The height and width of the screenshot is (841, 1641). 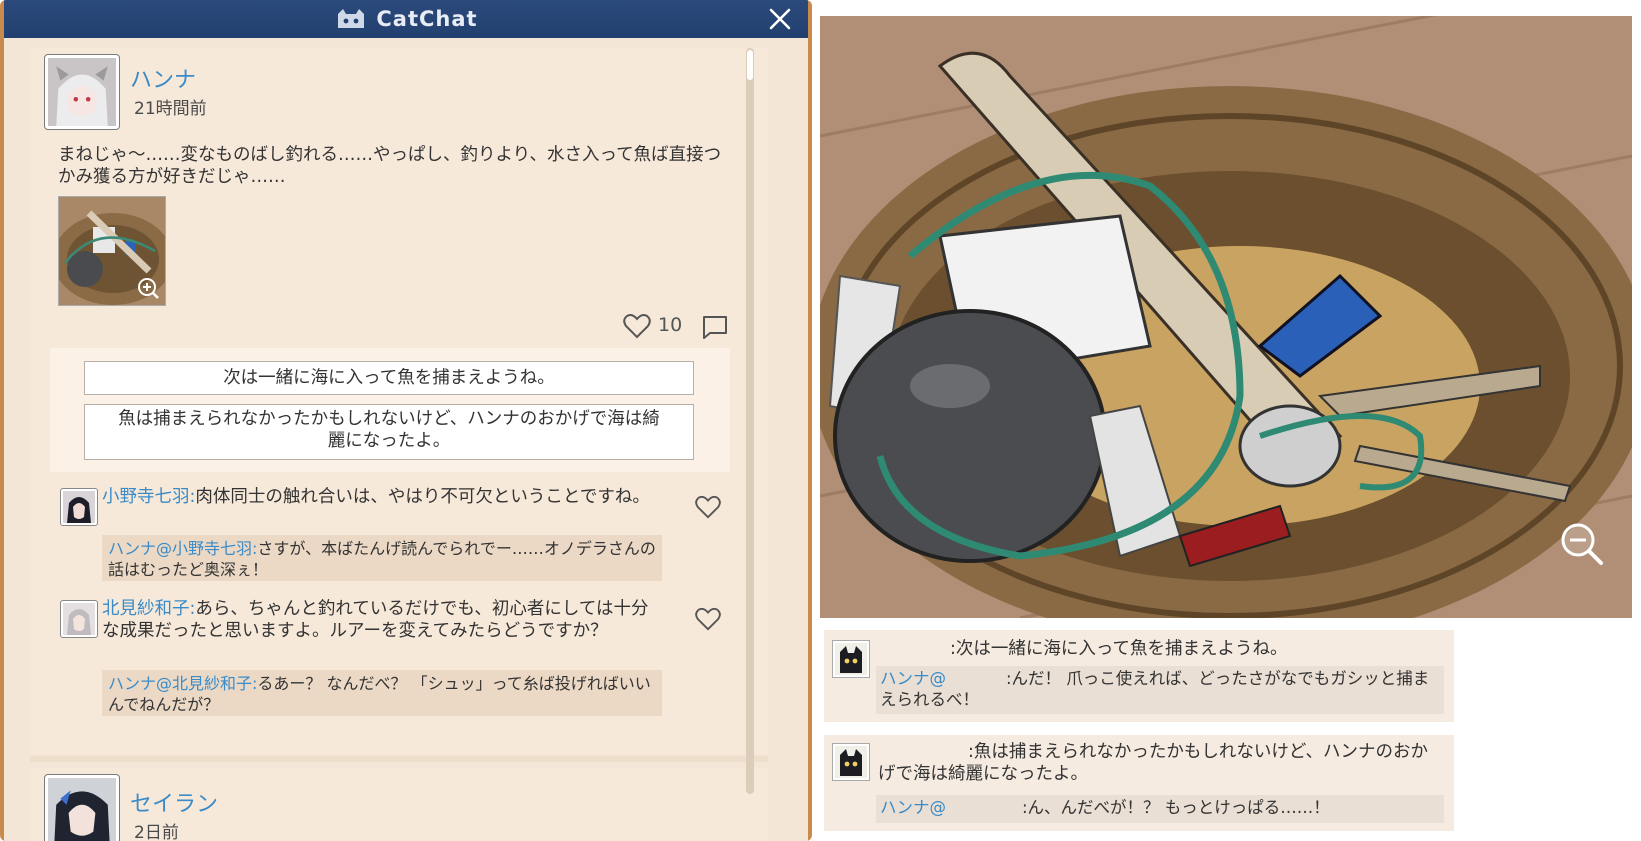 I want to click on reply-body: :ん、んだべが！？ もっとけっぱる……！, so click(x=1176, y=807).